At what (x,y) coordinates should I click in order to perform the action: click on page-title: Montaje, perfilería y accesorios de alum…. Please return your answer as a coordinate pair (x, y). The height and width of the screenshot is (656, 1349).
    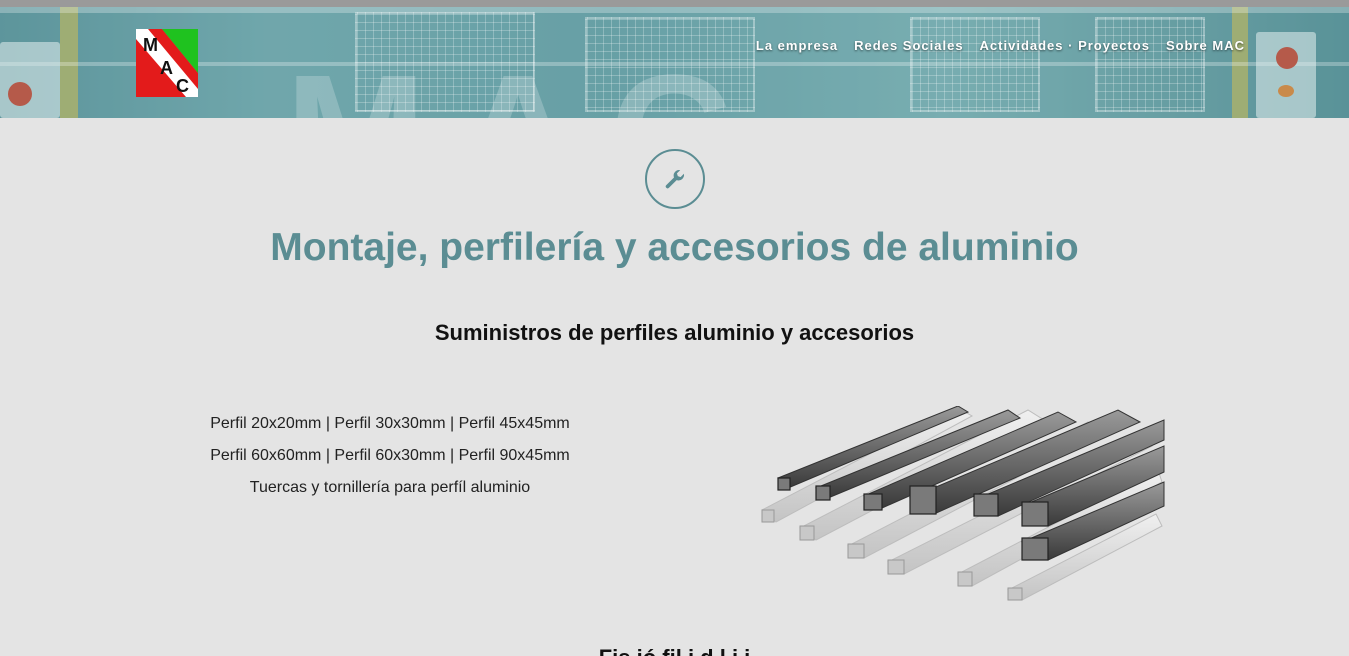
    Looking at the image, I should click on (674, 247).